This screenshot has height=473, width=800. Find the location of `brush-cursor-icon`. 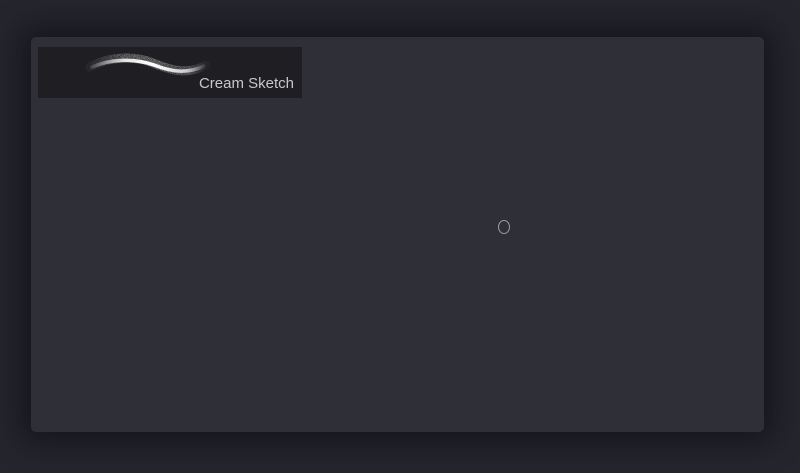

brush-cursor-icon is located at coordinates (504, 227).